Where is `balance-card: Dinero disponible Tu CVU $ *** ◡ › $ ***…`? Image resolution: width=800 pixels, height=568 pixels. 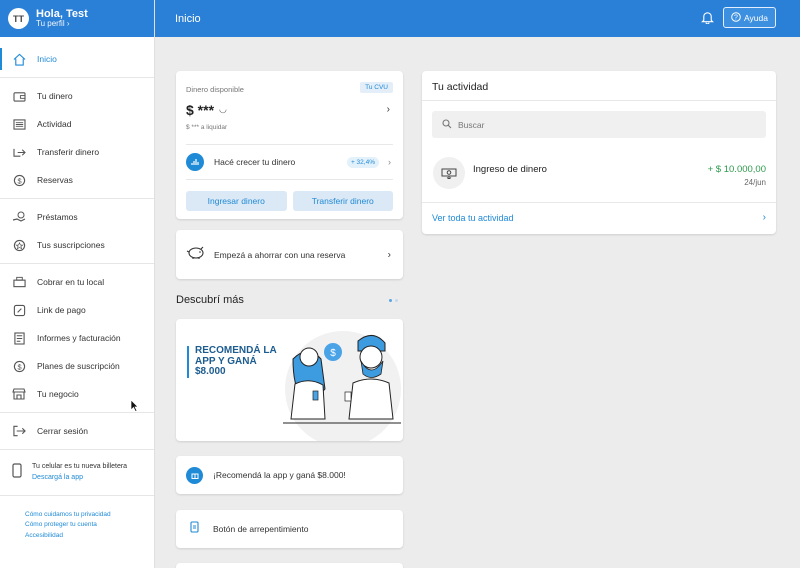
balance-card: Dinero disponible Tu CVU $ *** ◡ › $ ***… is located at coordinates (289, 145).